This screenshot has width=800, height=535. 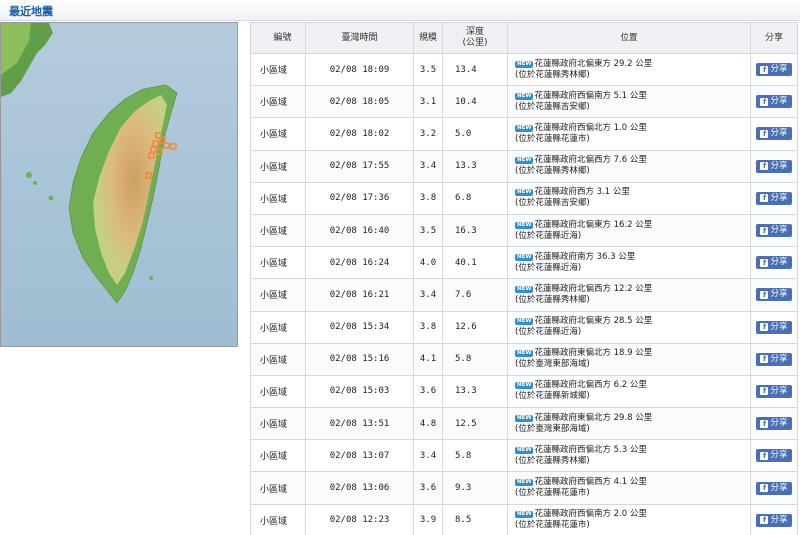 What do you see at coordinates (524, 38) in the screenshot?
I see `table-header-row: 編號 臺灣時間 規模 深度 (公里) 位置 分享` at bounding box center [524, 38].